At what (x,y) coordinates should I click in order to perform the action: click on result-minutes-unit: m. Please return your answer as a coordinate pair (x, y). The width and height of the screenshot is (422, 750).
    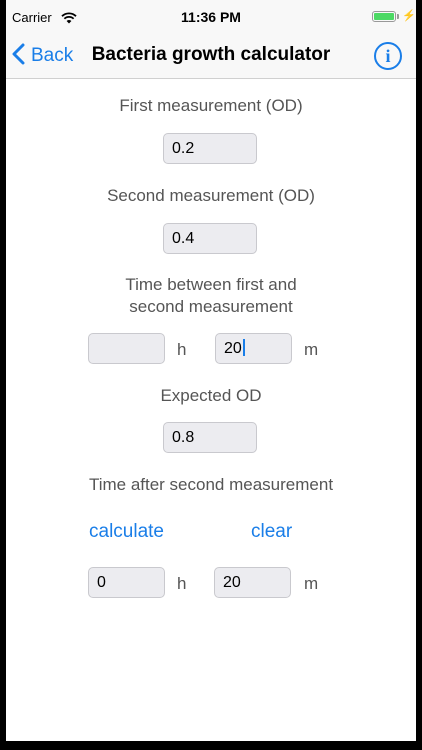
    Looking at the image, I should click on (311, 583).